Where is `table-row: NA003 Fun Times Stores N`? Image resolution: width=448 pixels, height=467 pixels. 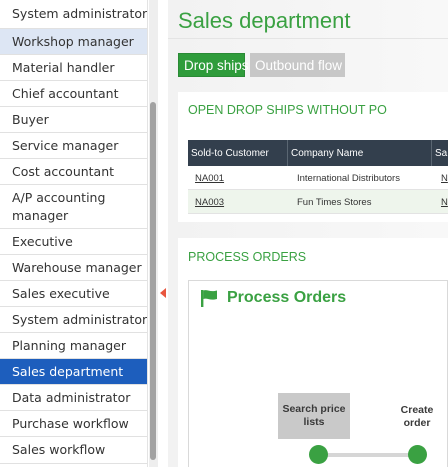
table-row: NA003 Fun Times Stores N is located at coordinates (318, 202).